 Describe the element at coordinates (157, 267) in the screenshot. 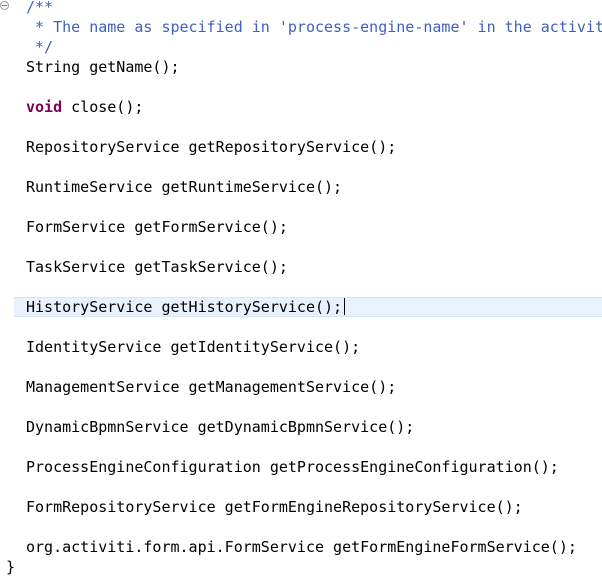

I see `code-line-task-service: TaskService getTaskService();` at that location.